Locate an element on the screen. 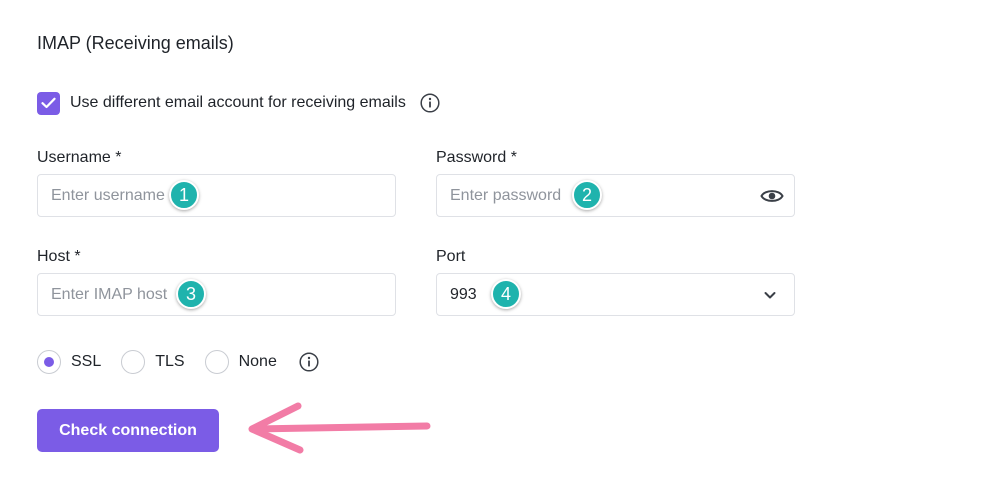  username-input is located at coordinates (223, 195).